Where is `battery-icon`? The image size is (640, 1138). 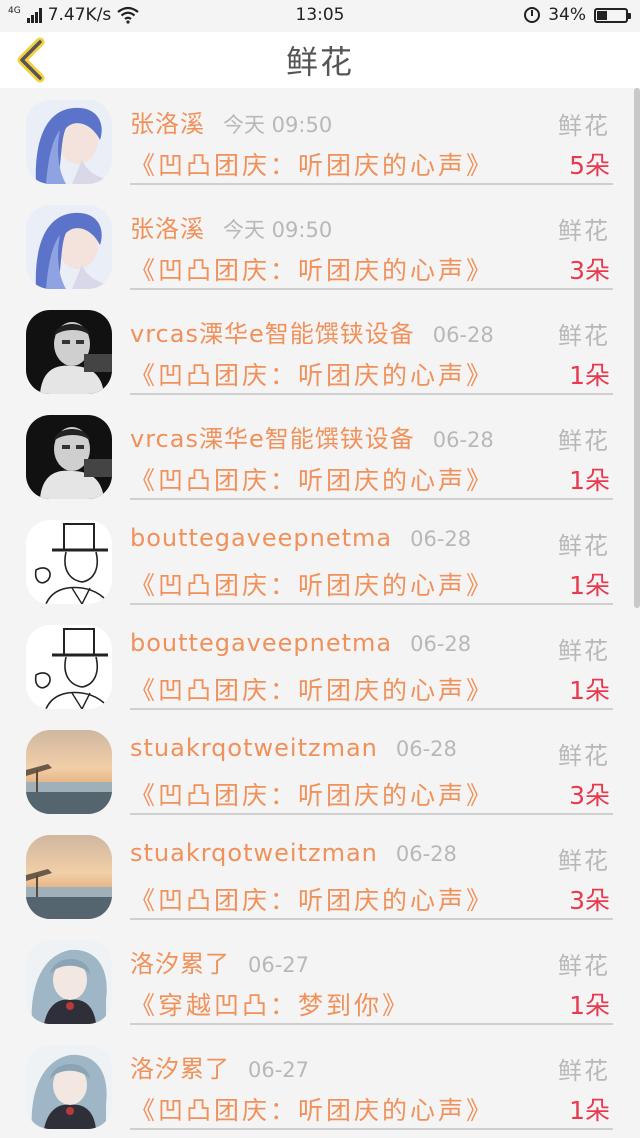
battery-icon is located at coordinates (612, 15).